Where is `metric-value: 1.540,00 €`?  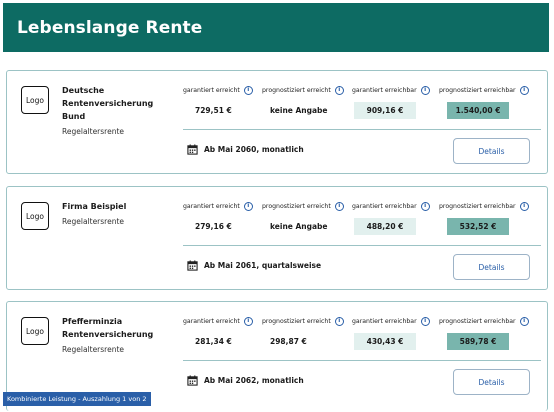
metric-value: 1.540,00 € is located at coordinates (478, 110).